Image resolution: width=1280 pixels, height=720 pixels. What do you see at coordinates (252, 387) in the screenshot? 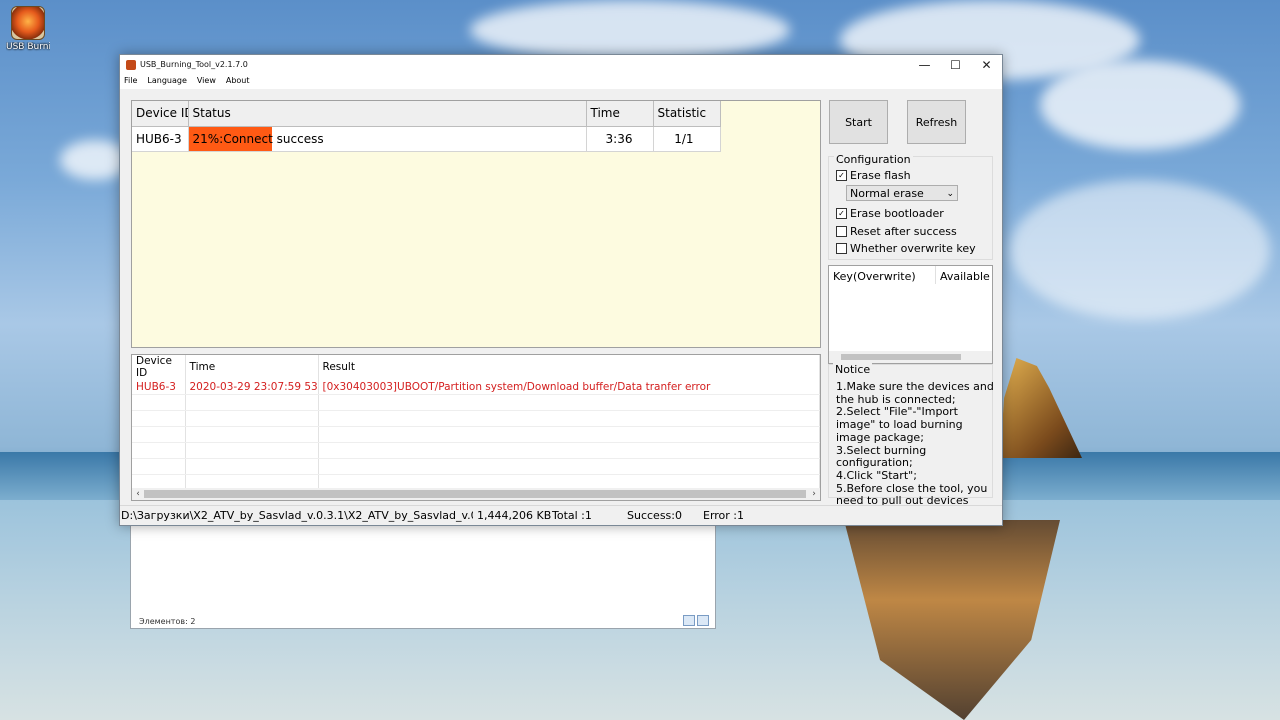
I see `log-time: 2020-03-29 23:07:59 536` at bounding box center [252, 387].